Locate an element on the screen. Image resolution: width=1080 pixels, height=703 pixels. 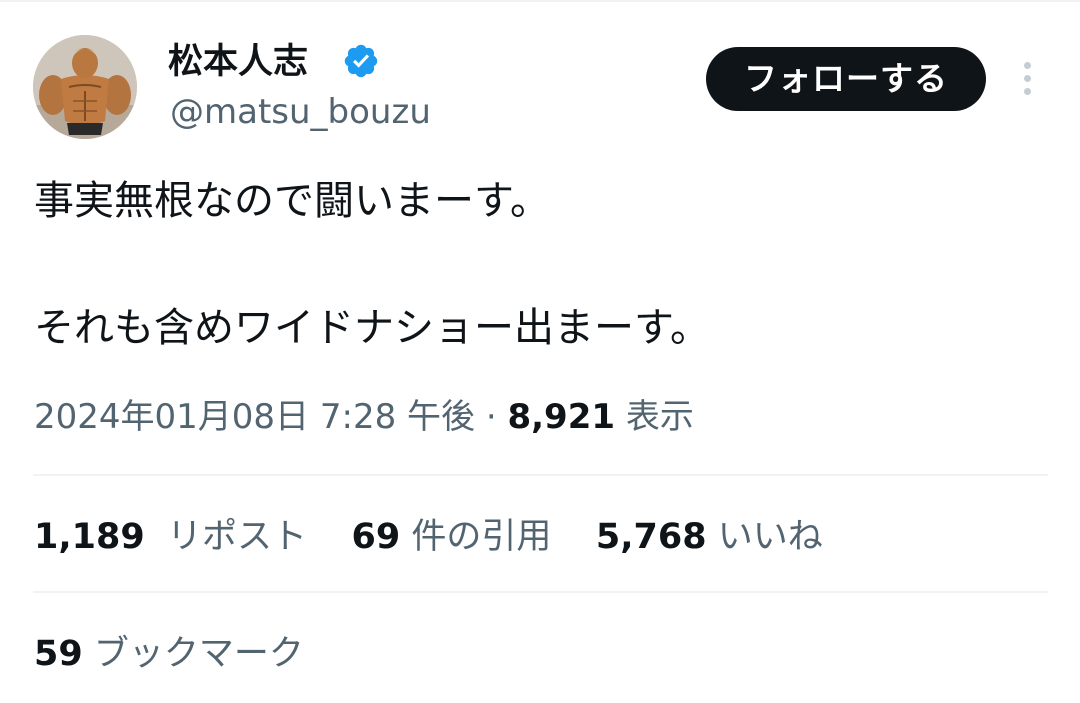
likes-label: いいね is located at coordinates (770, 537).